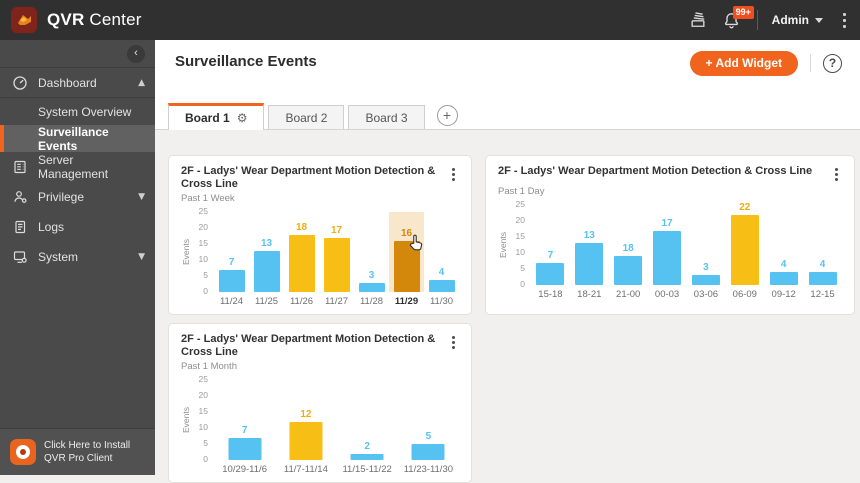  I want to click on x-tick-label: 11/23-11/30, so click(428, 470).